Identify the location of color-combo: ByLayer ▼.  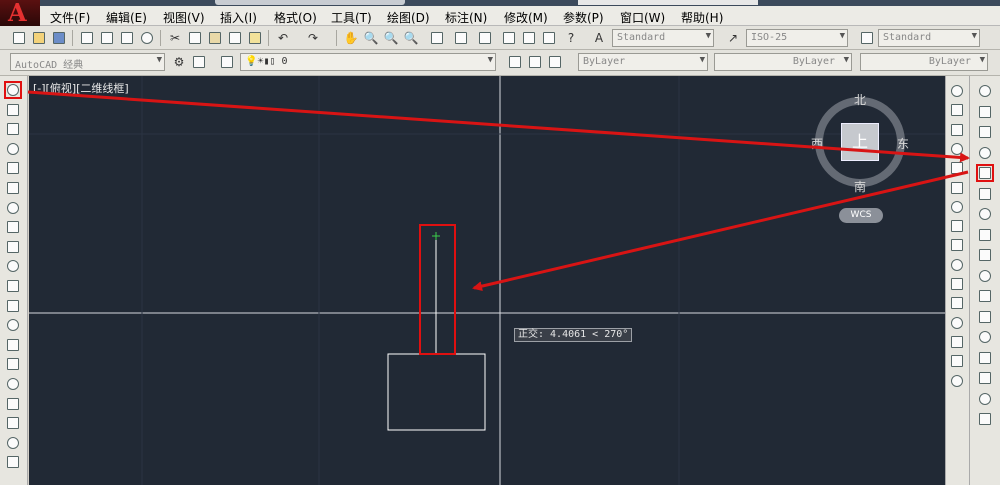
(643, 62).